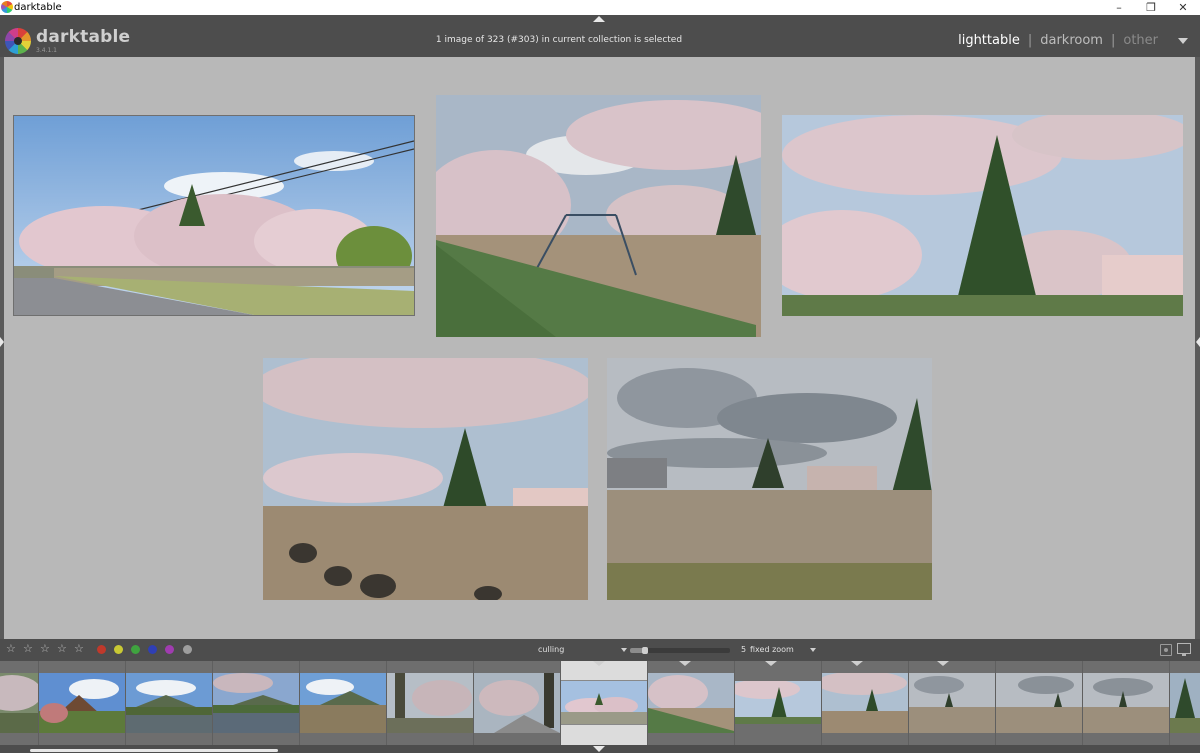 The image size is (1200, 753). Describe the element at coordinates (425, 479) in the screenshot. I see `photo-schoolyard-tires` at that location.